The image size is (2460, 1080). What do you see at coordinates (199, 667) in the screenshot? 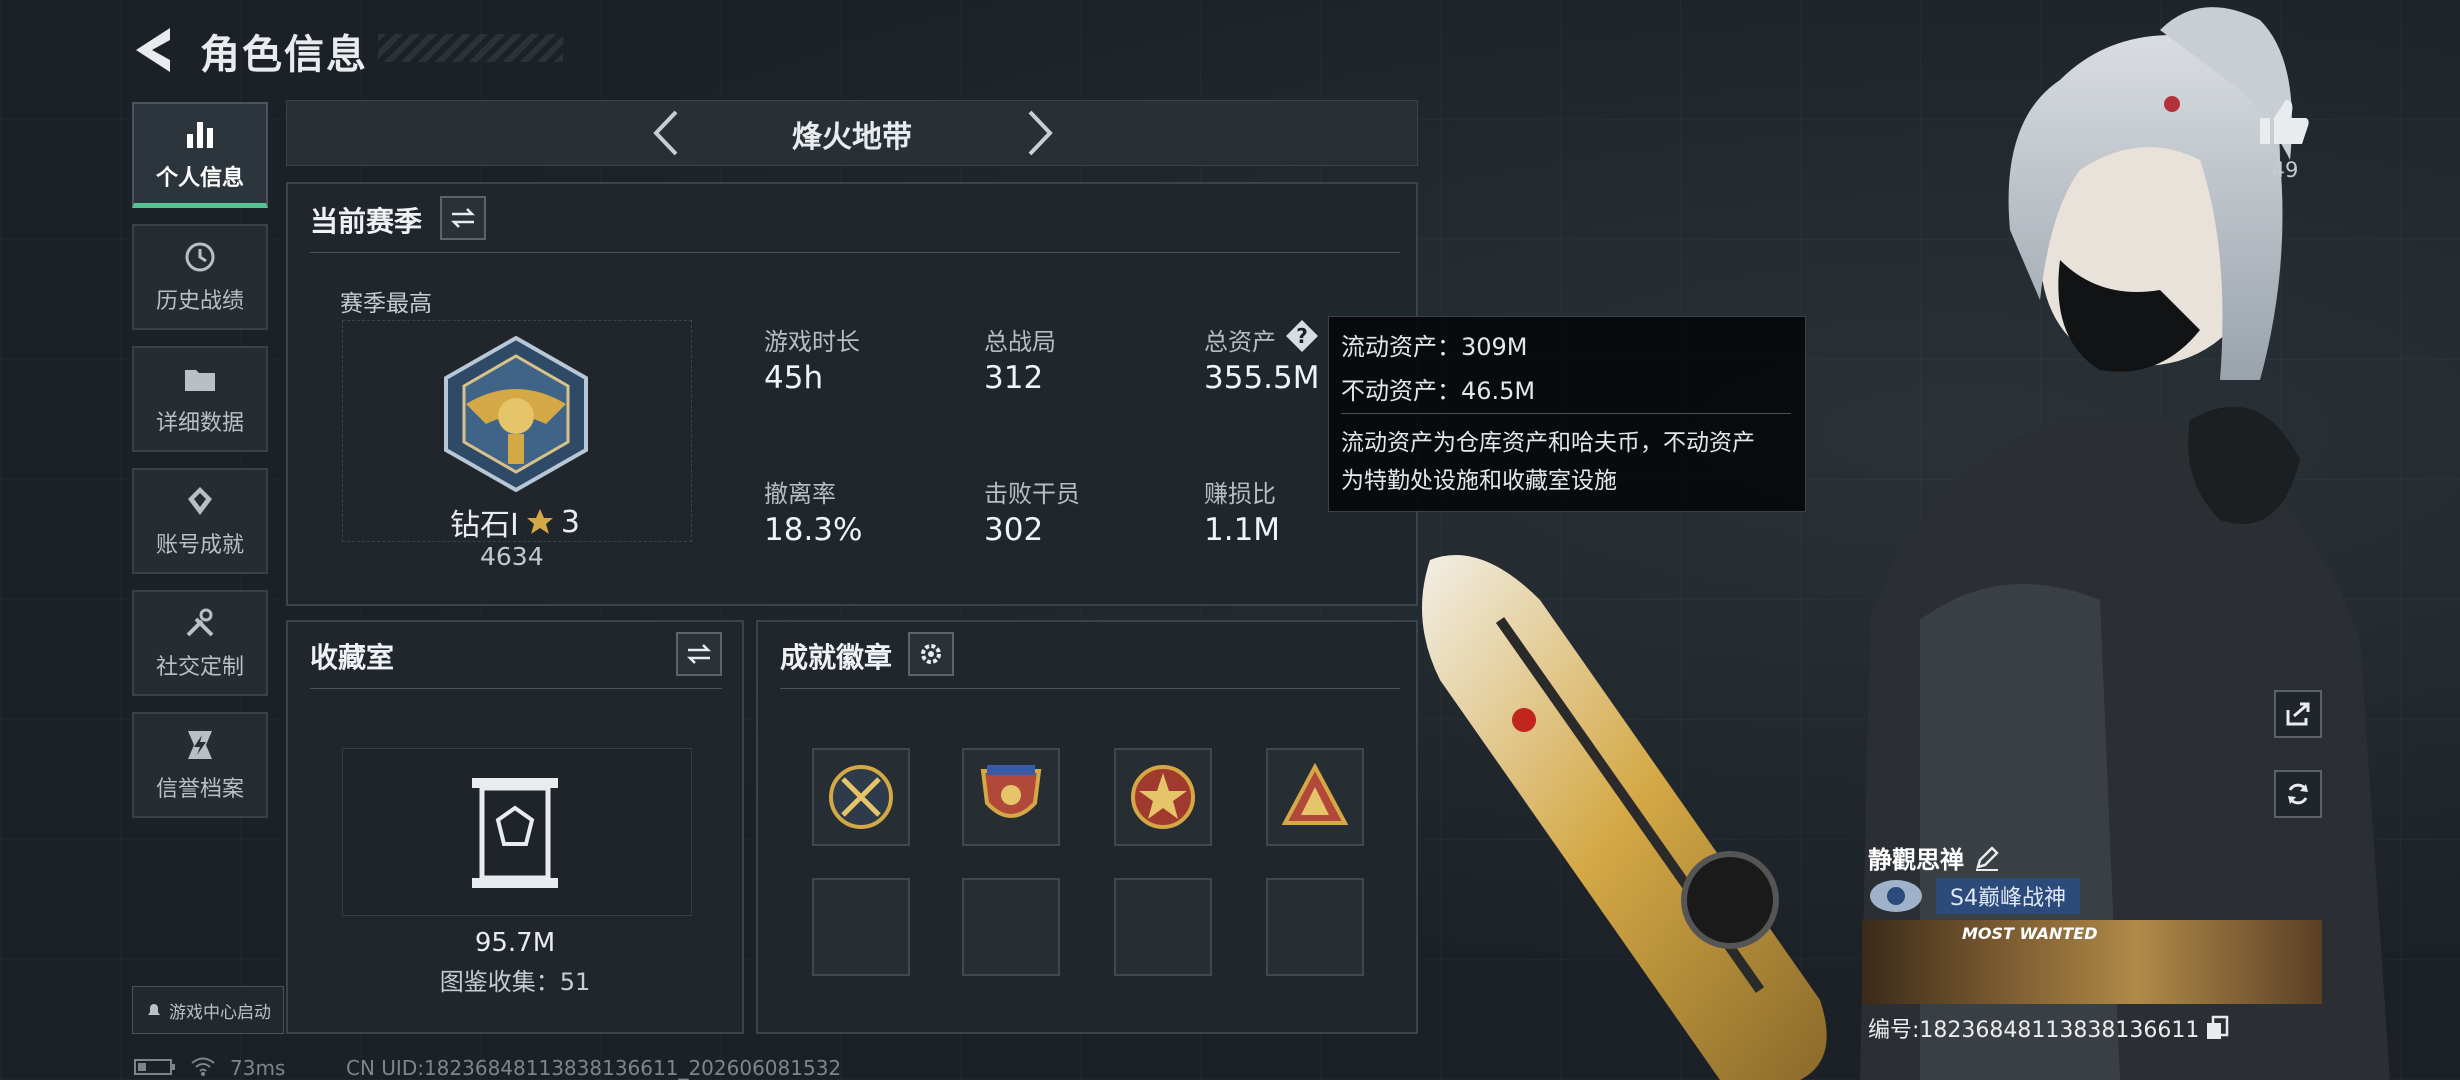
I see `sidebar-item-label: 社交定制` at bounding box center [199, 667].